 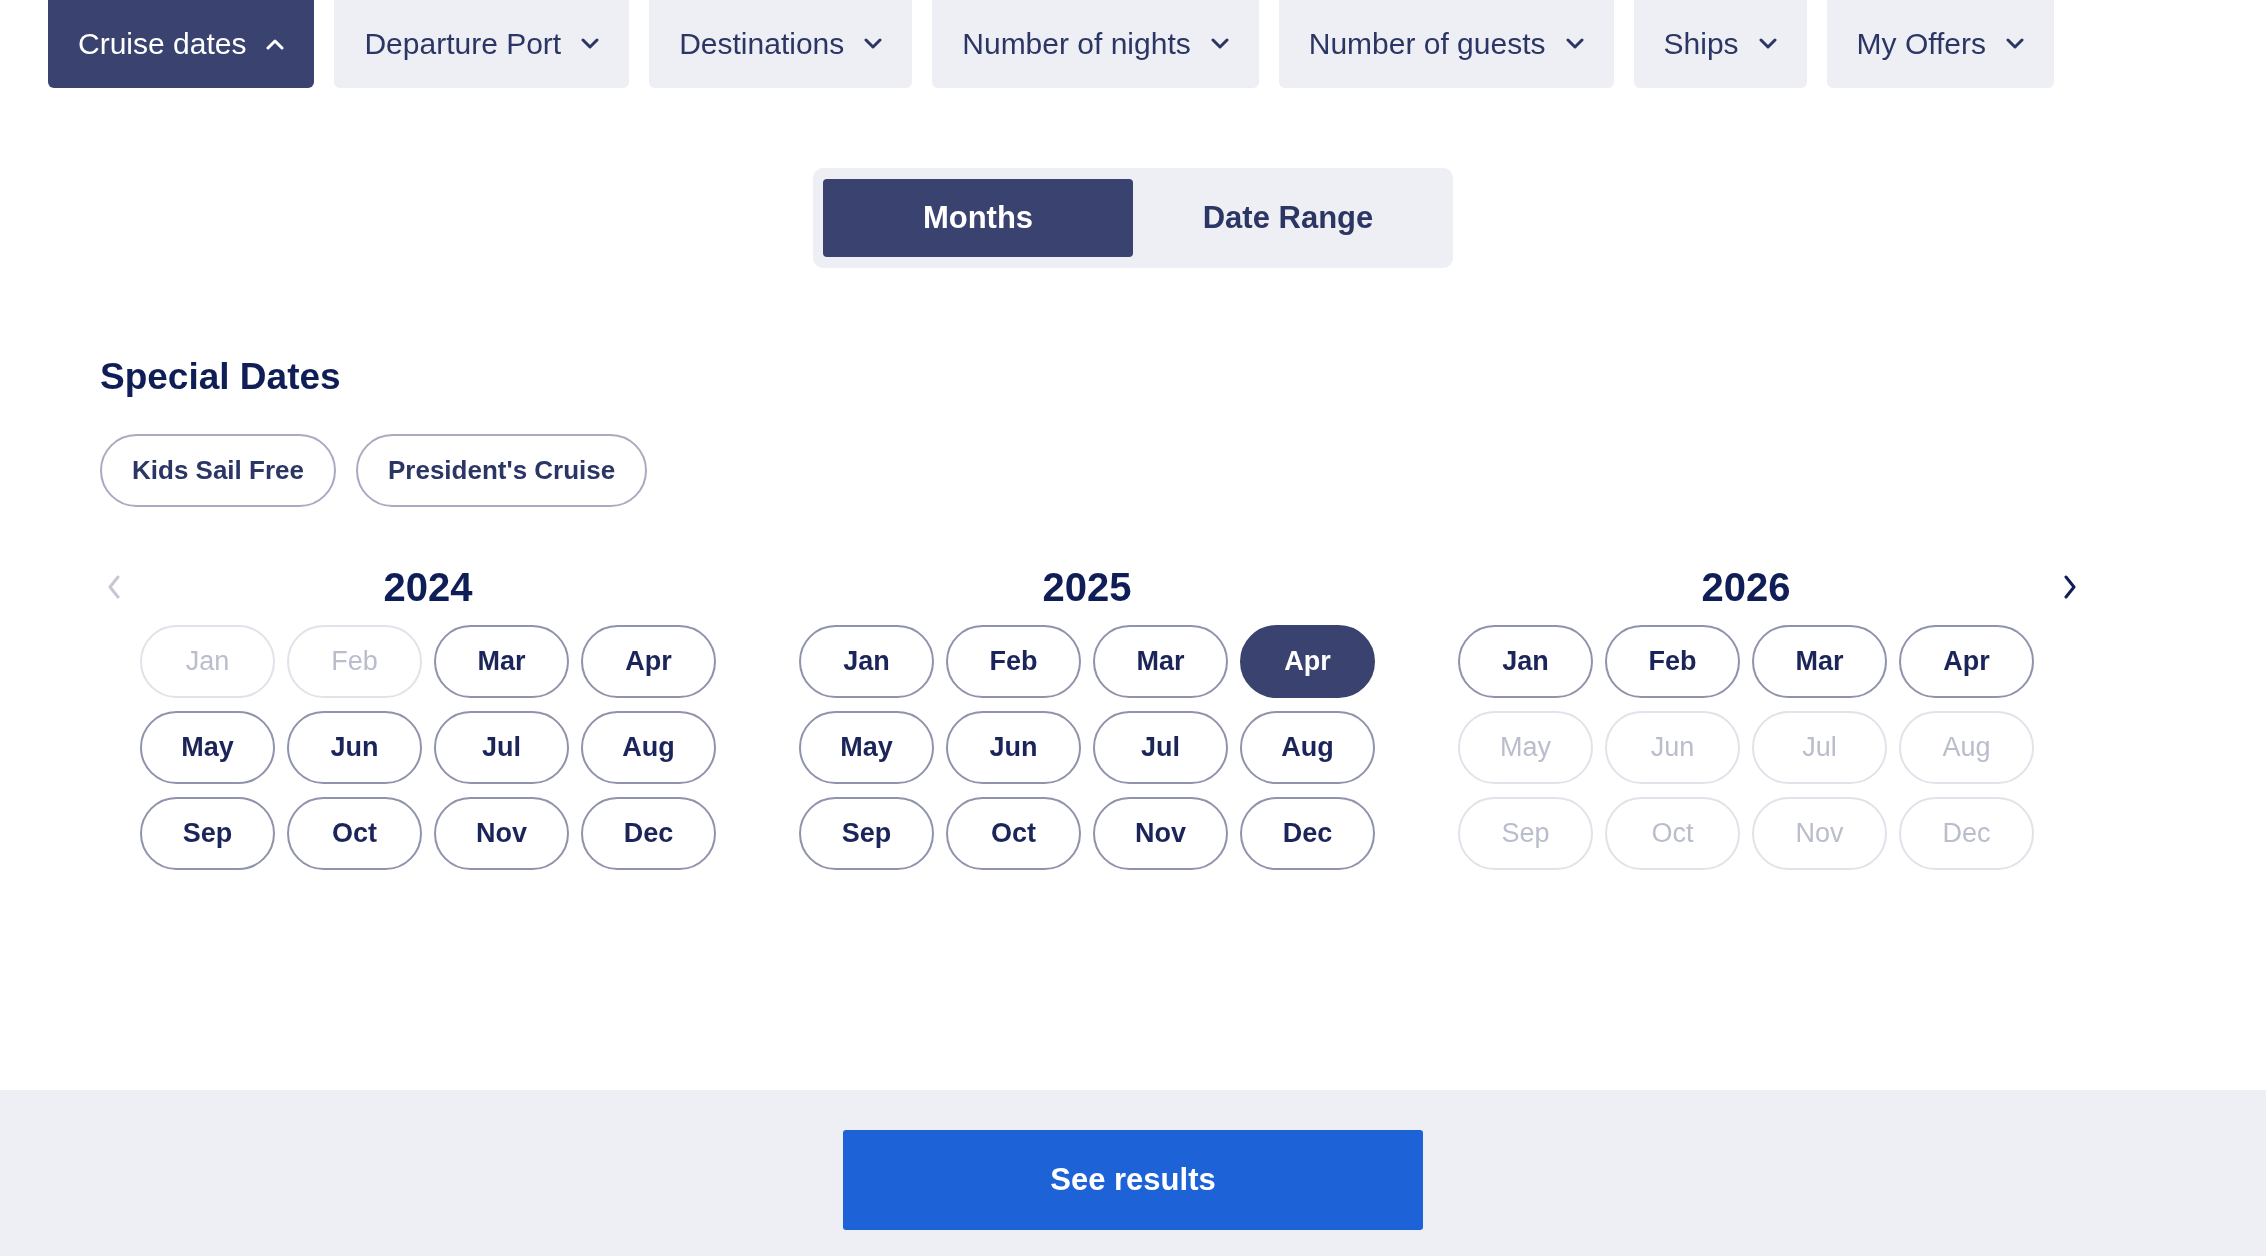 I want to click on filter-dropdown-button: Number of guests, so click(x=1446, y=44).